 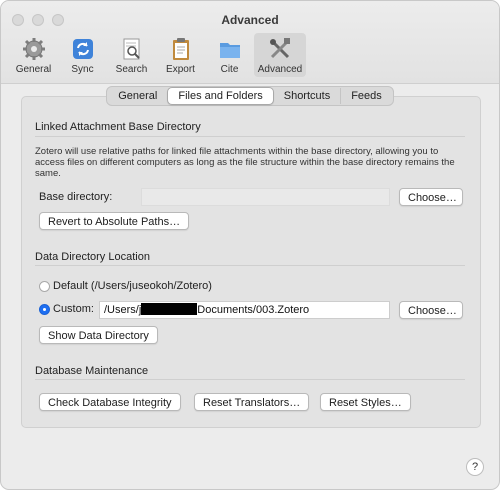 What do you see at coordinates (33, 69) in the screenshot?
I see `toolbar-label: General` at bounding box center [33, 69].